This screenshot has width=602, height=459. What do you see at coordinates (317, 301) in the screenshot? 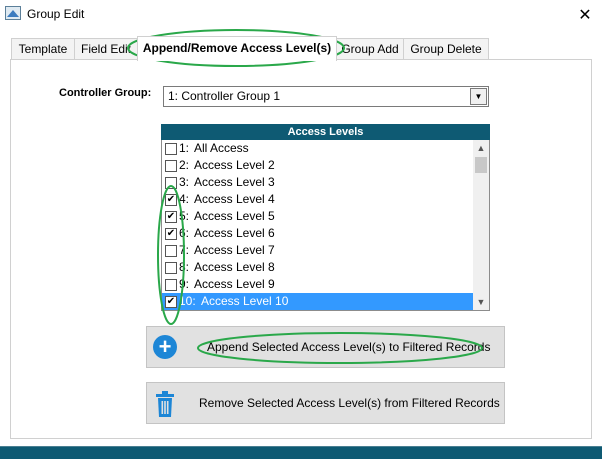
I see `access-level-item-10: ✔ 10: Access Level 10` at bounding box center [317, 301].